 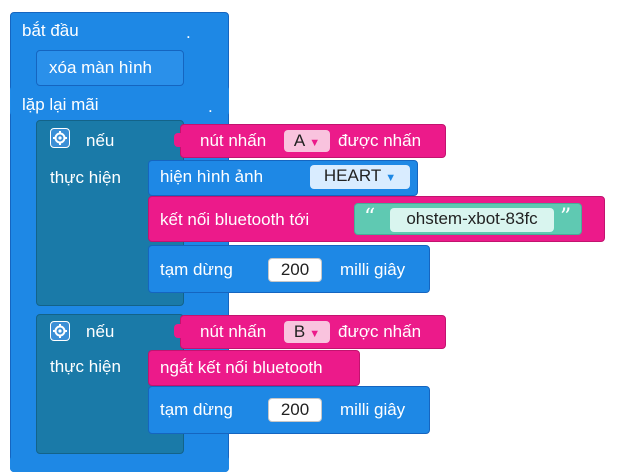 What do you see at coordinates (212, 176) in the screenshot?
I see `show-image-label: hiện hình ảnh` at bounding box center [212, 176].